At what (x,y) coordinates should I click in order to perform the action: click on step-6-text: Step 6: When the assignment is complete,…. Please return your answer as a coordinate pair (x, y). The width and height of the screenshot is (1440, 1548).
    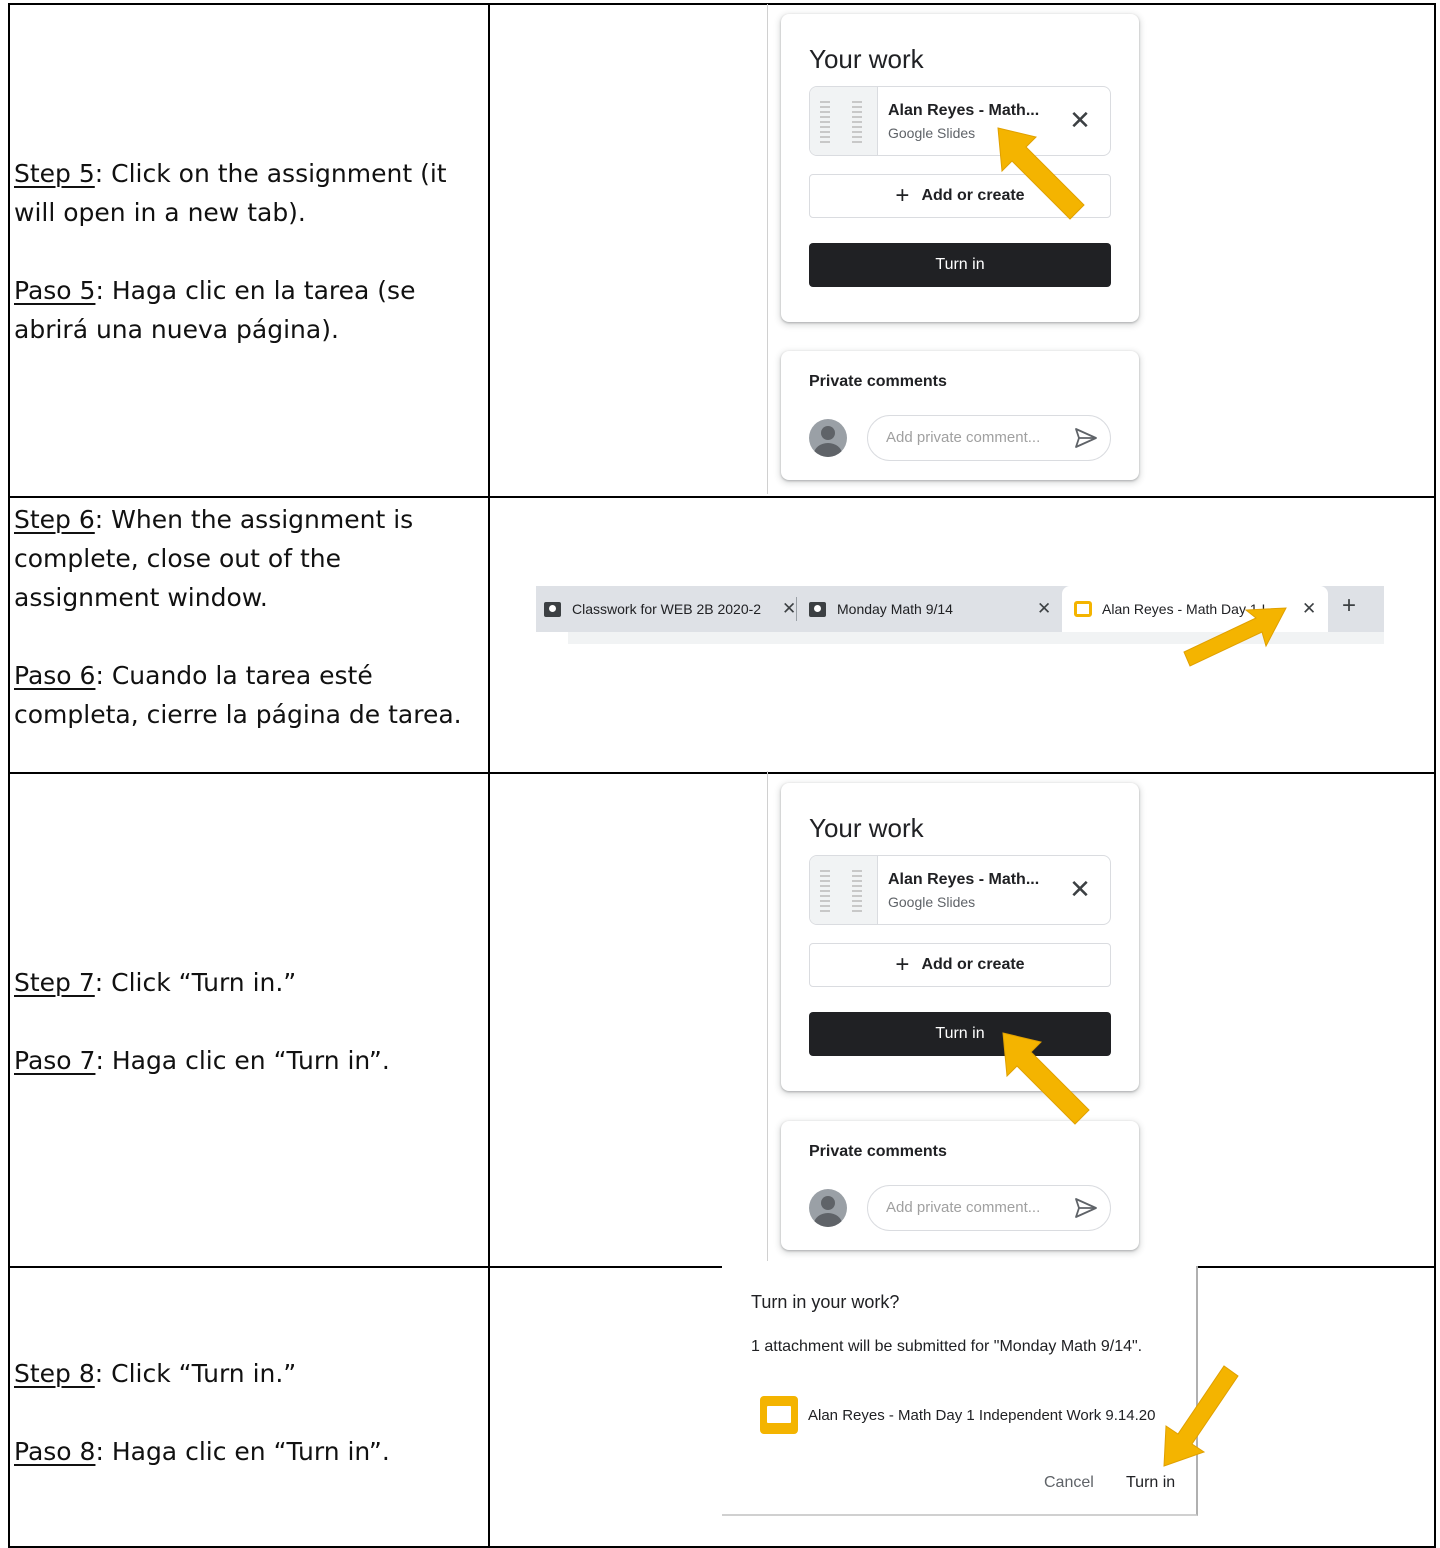
    Looking at the image, I should click on (238, 617).